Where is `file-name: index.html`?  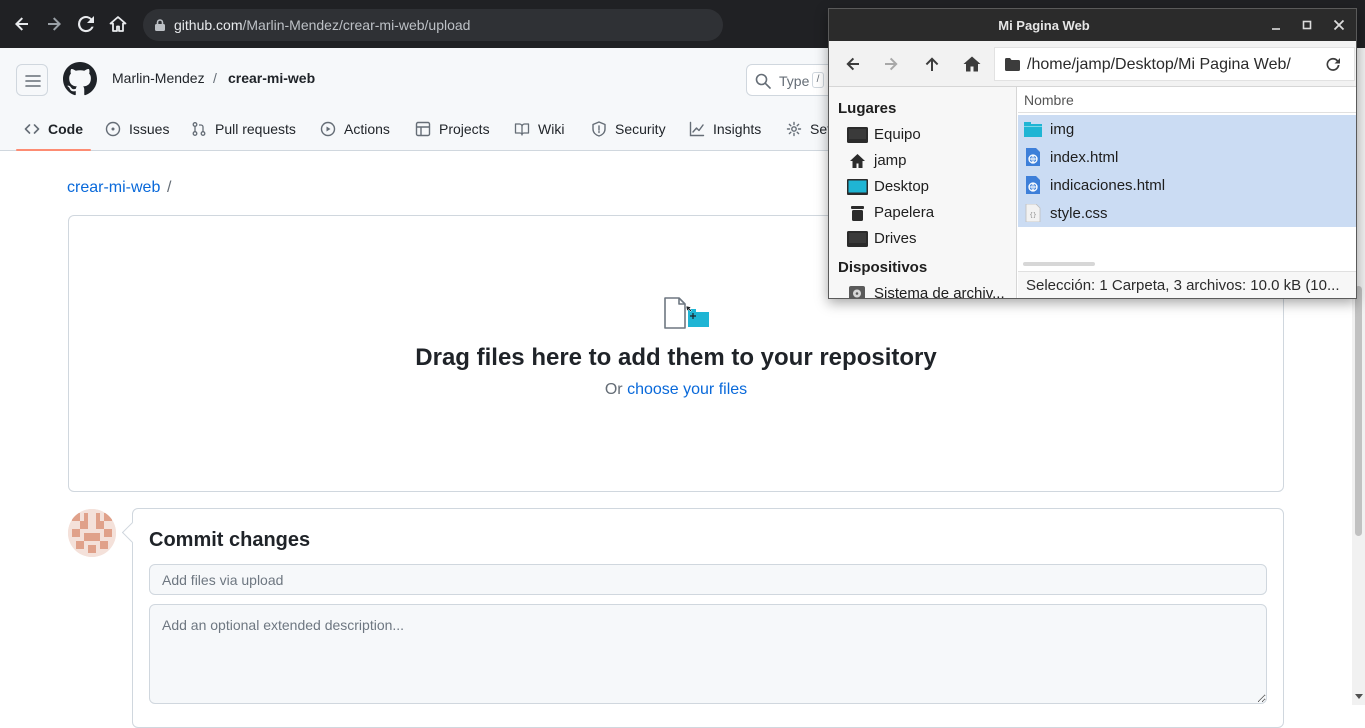 file-name: index.html is located at coordinates (1084, 157).